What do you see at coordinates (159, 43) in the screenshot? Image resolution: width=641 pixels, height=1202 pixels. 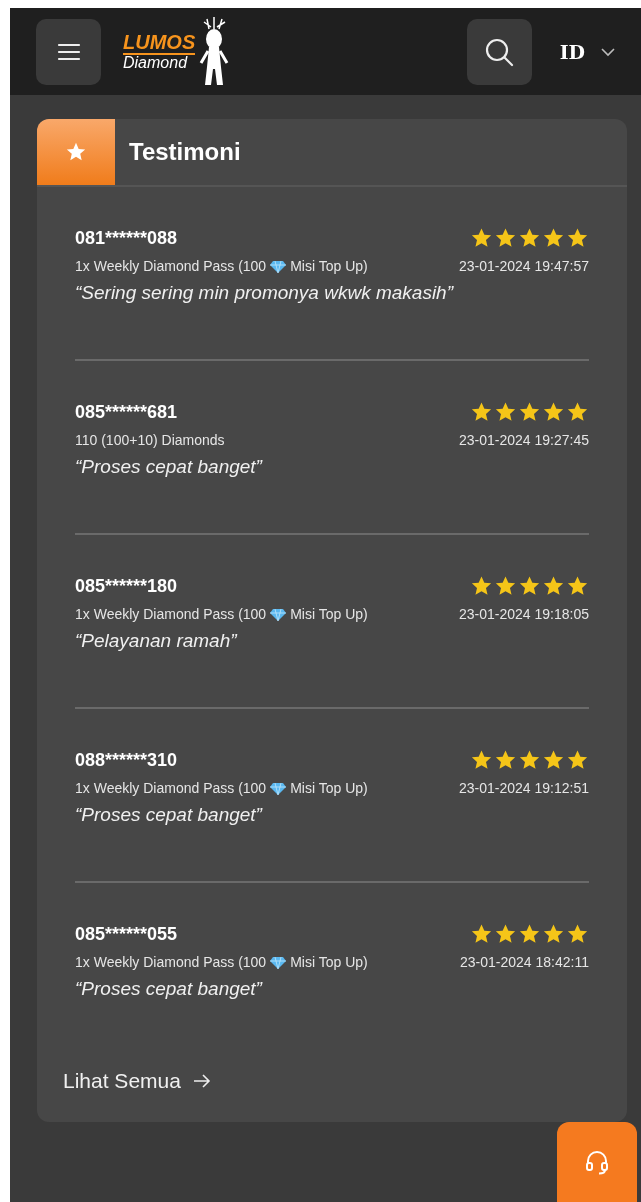 I see `logo-wordmark: LUMOS` at bounding box center [159, 43].